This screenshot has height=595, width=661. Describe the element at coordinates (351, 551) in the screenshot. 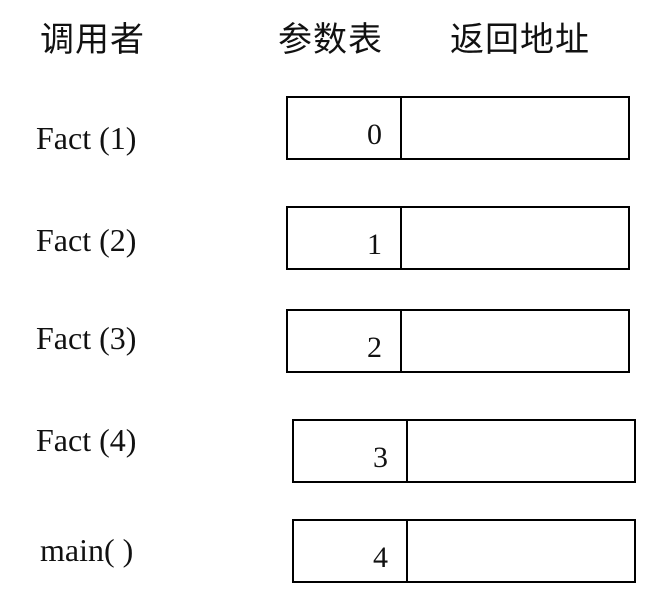

I see `param-cell: 4` at that location.